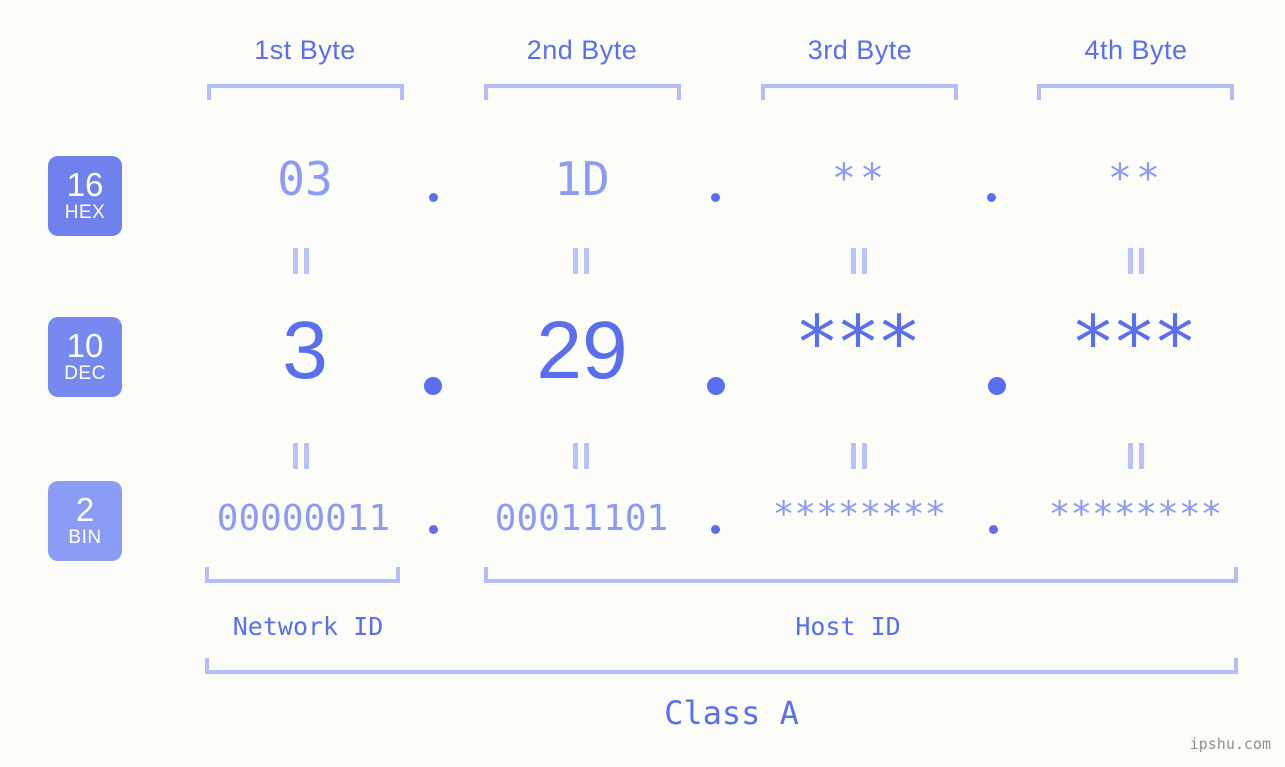 Image resolution: width=1285 pixels, height=767 pixels. Describe the element at coordinates (581, 518) in the screenshot. I see `bin-byte-2: 00011101` at that location.